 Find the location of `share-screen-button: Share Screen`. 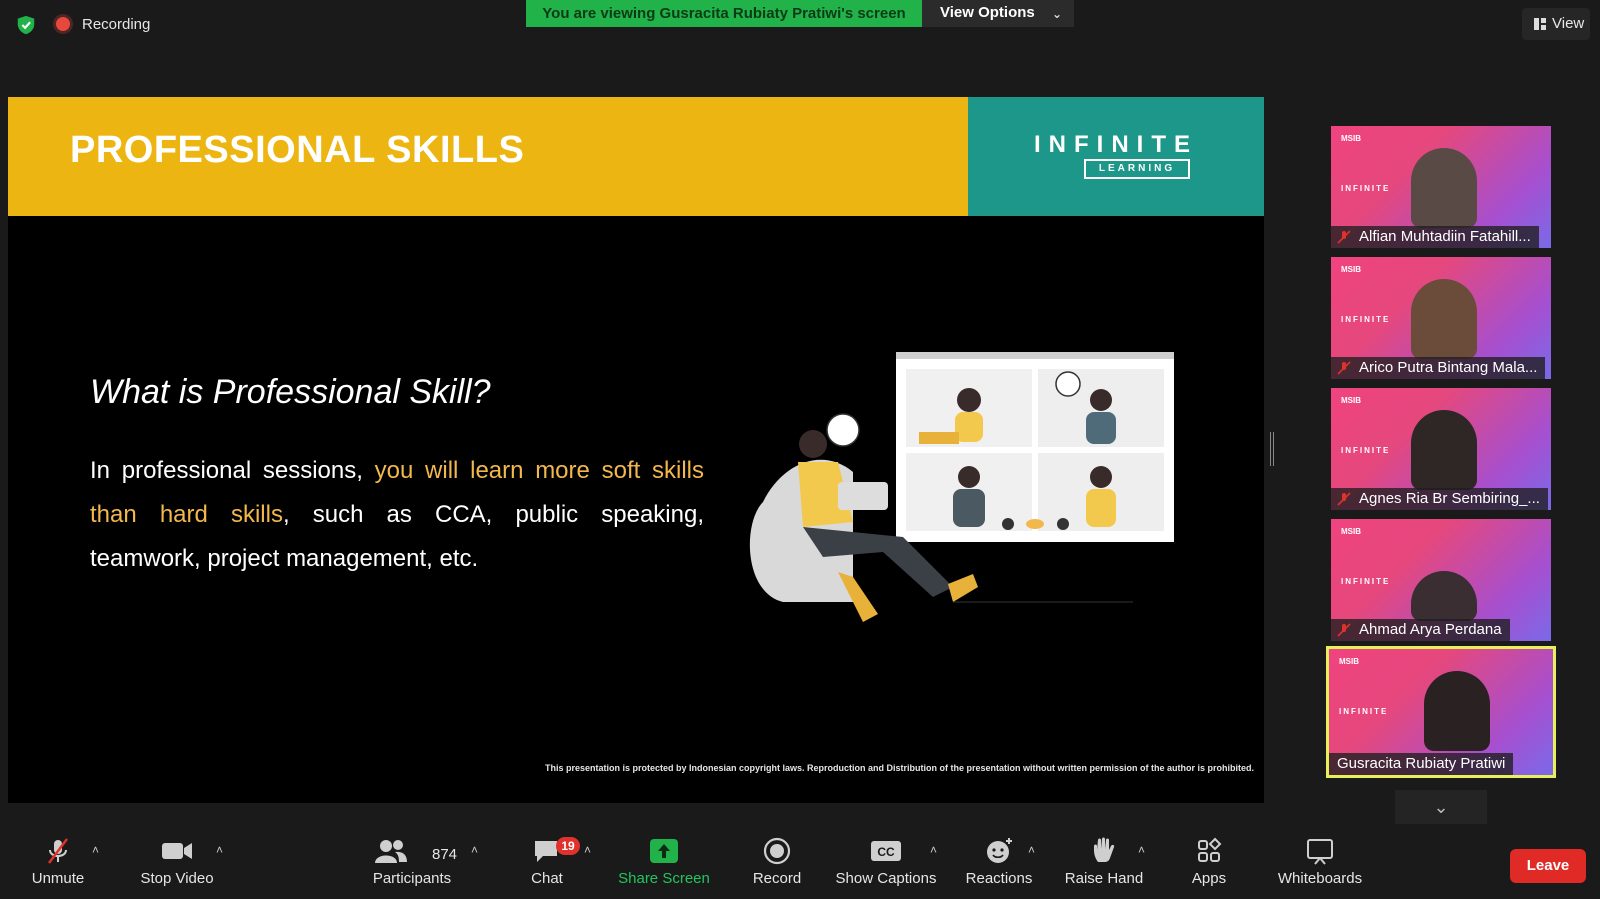

share-screen-button: Share Screen is located at coordinates (664, 861).